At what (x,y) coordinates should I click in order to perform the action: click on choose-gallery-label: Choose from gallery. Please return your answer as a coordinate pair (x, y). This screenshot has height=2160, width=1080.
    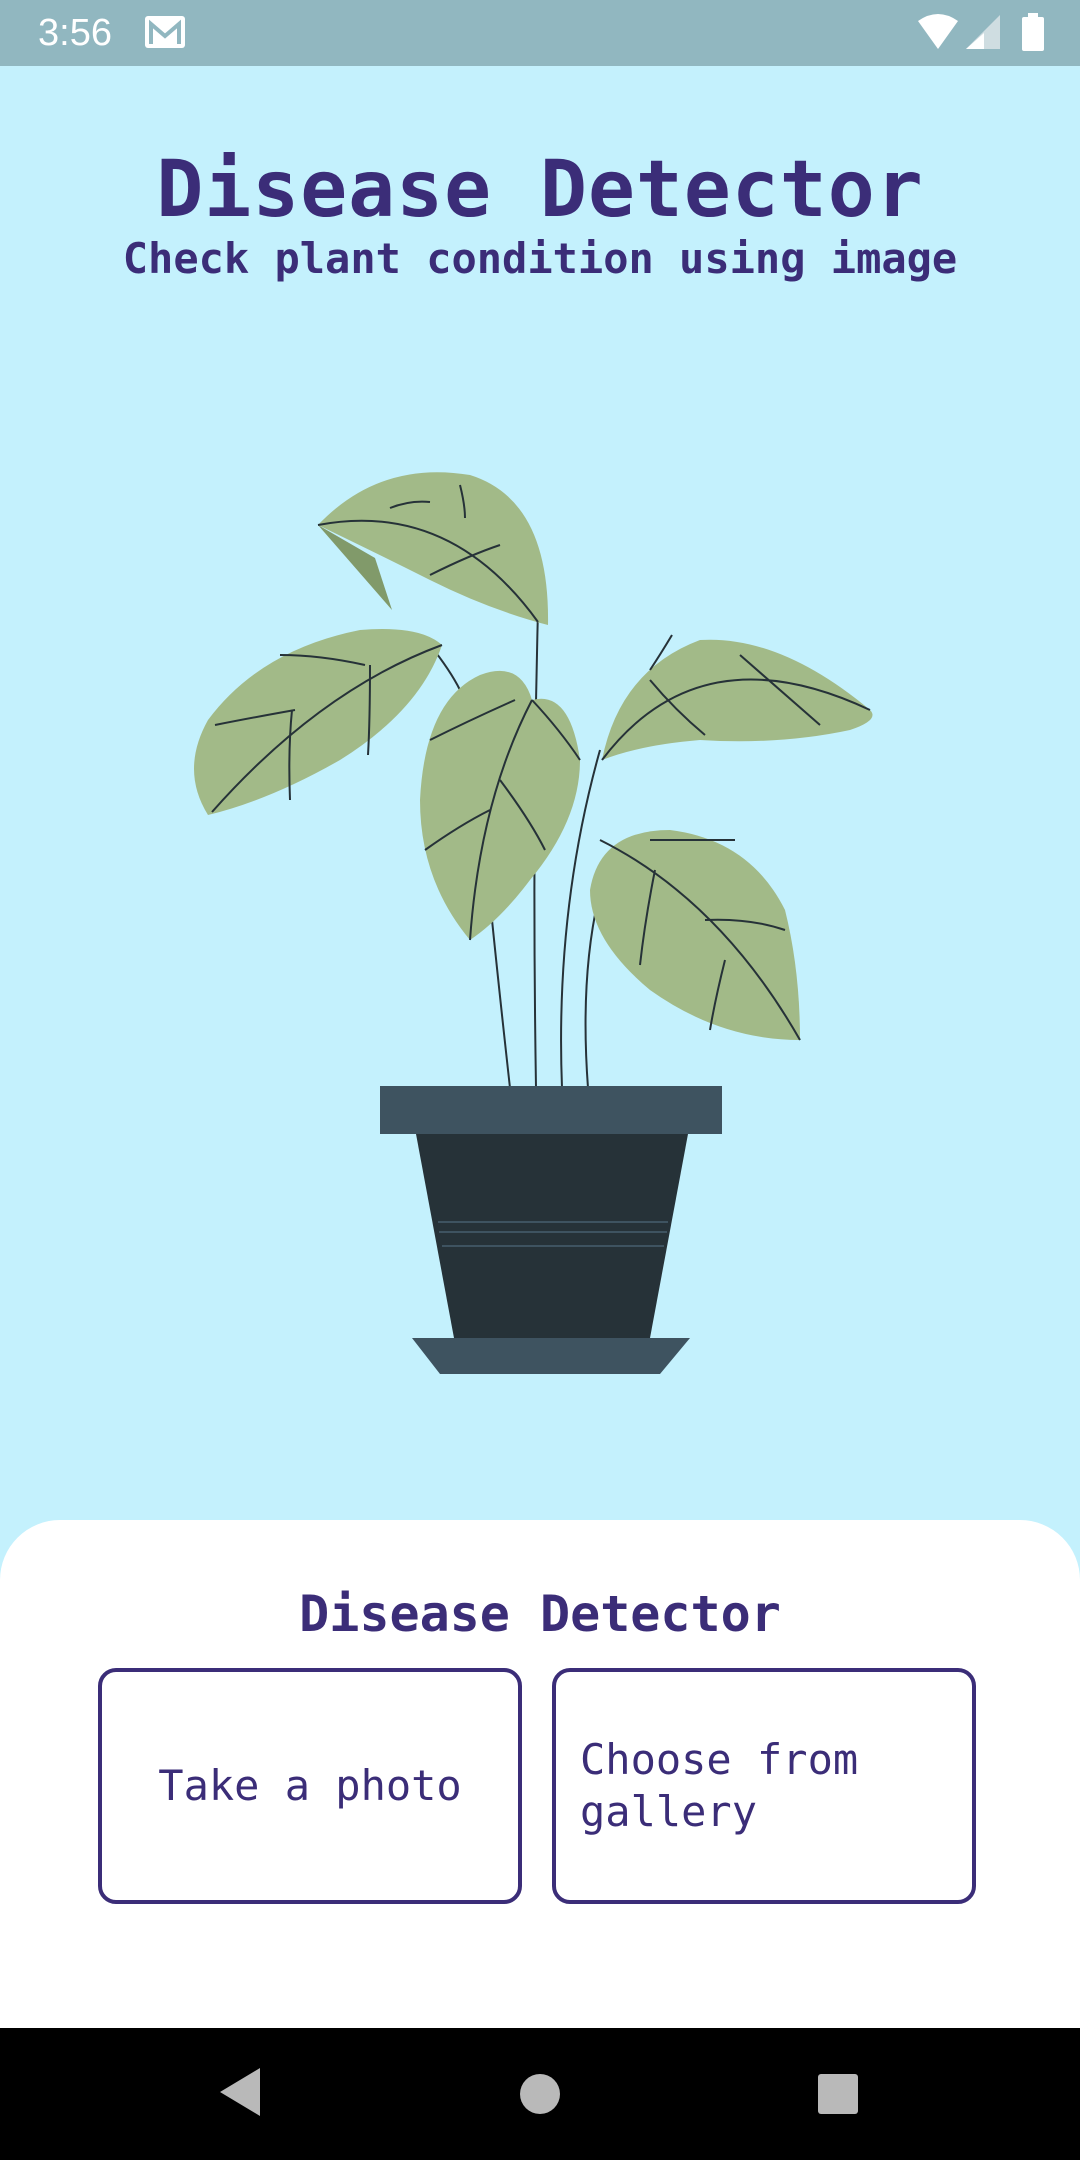
    Looking at the image, I should click on (719, 1785).